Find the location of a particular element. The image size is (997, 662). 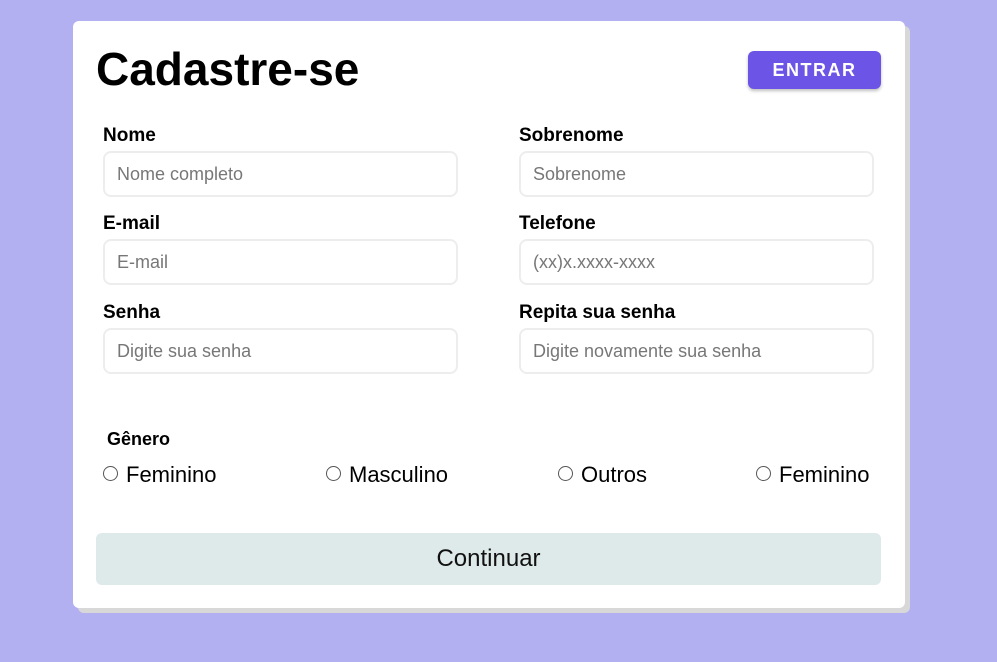

login-button: ENTRAR is located at coordinates (814, 70).